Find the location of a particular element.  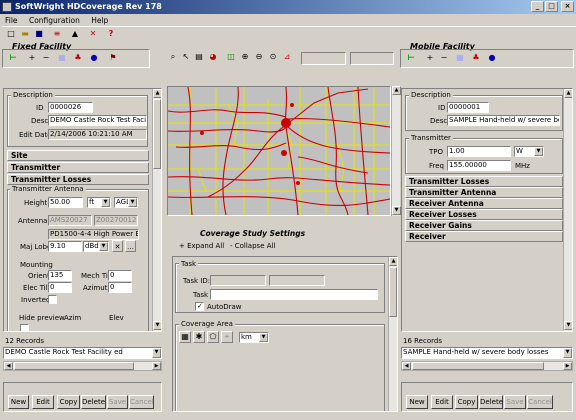

globe-icon: ◕ is located at coordinates (213, 58).